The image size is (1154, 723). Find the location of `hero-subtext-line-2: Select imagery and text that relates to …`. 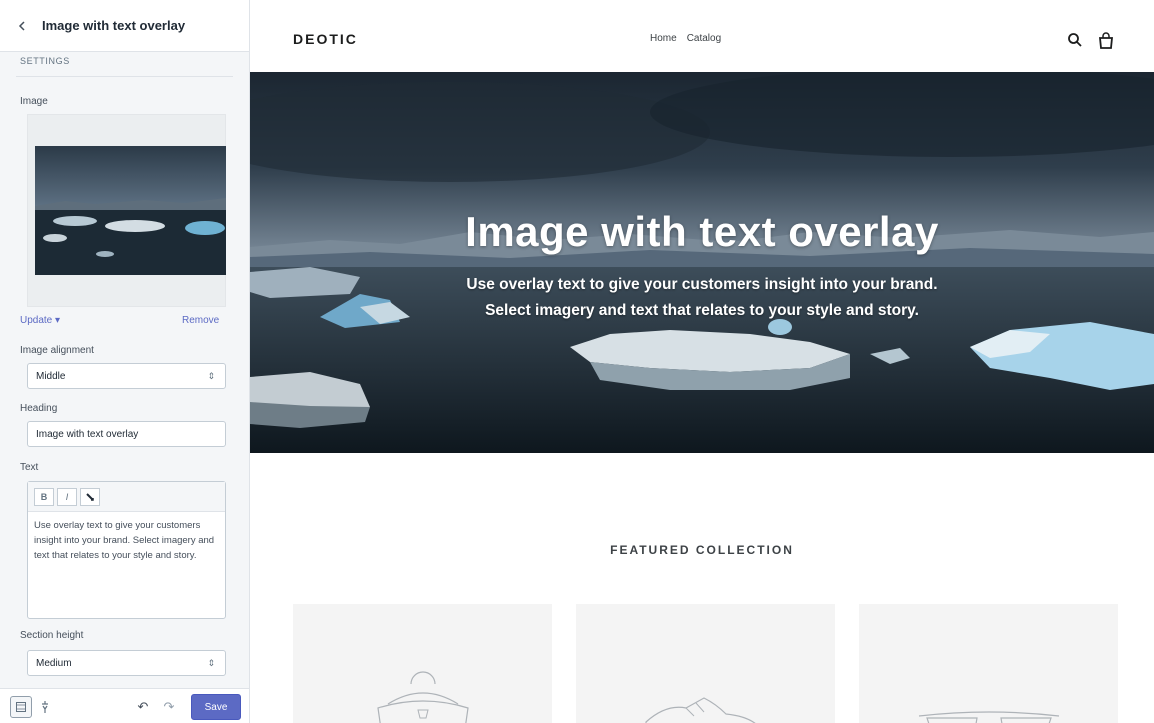

hero-subtext-line-2: Select imagery and text that relates to … is located at coordinates (702, 310).